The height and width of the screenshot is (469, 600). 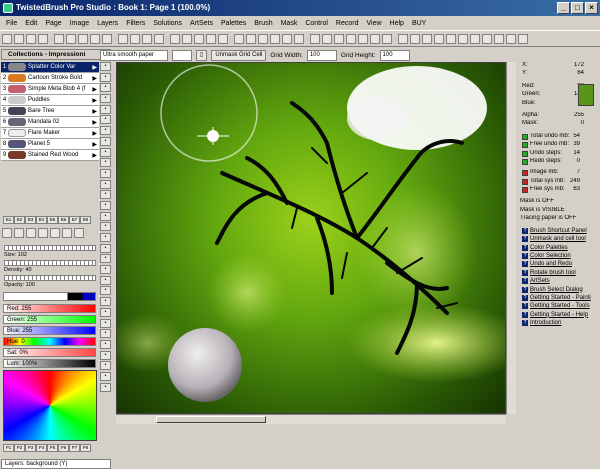 I want to click on menu-edit: Edit, so click(x=31, y=23).